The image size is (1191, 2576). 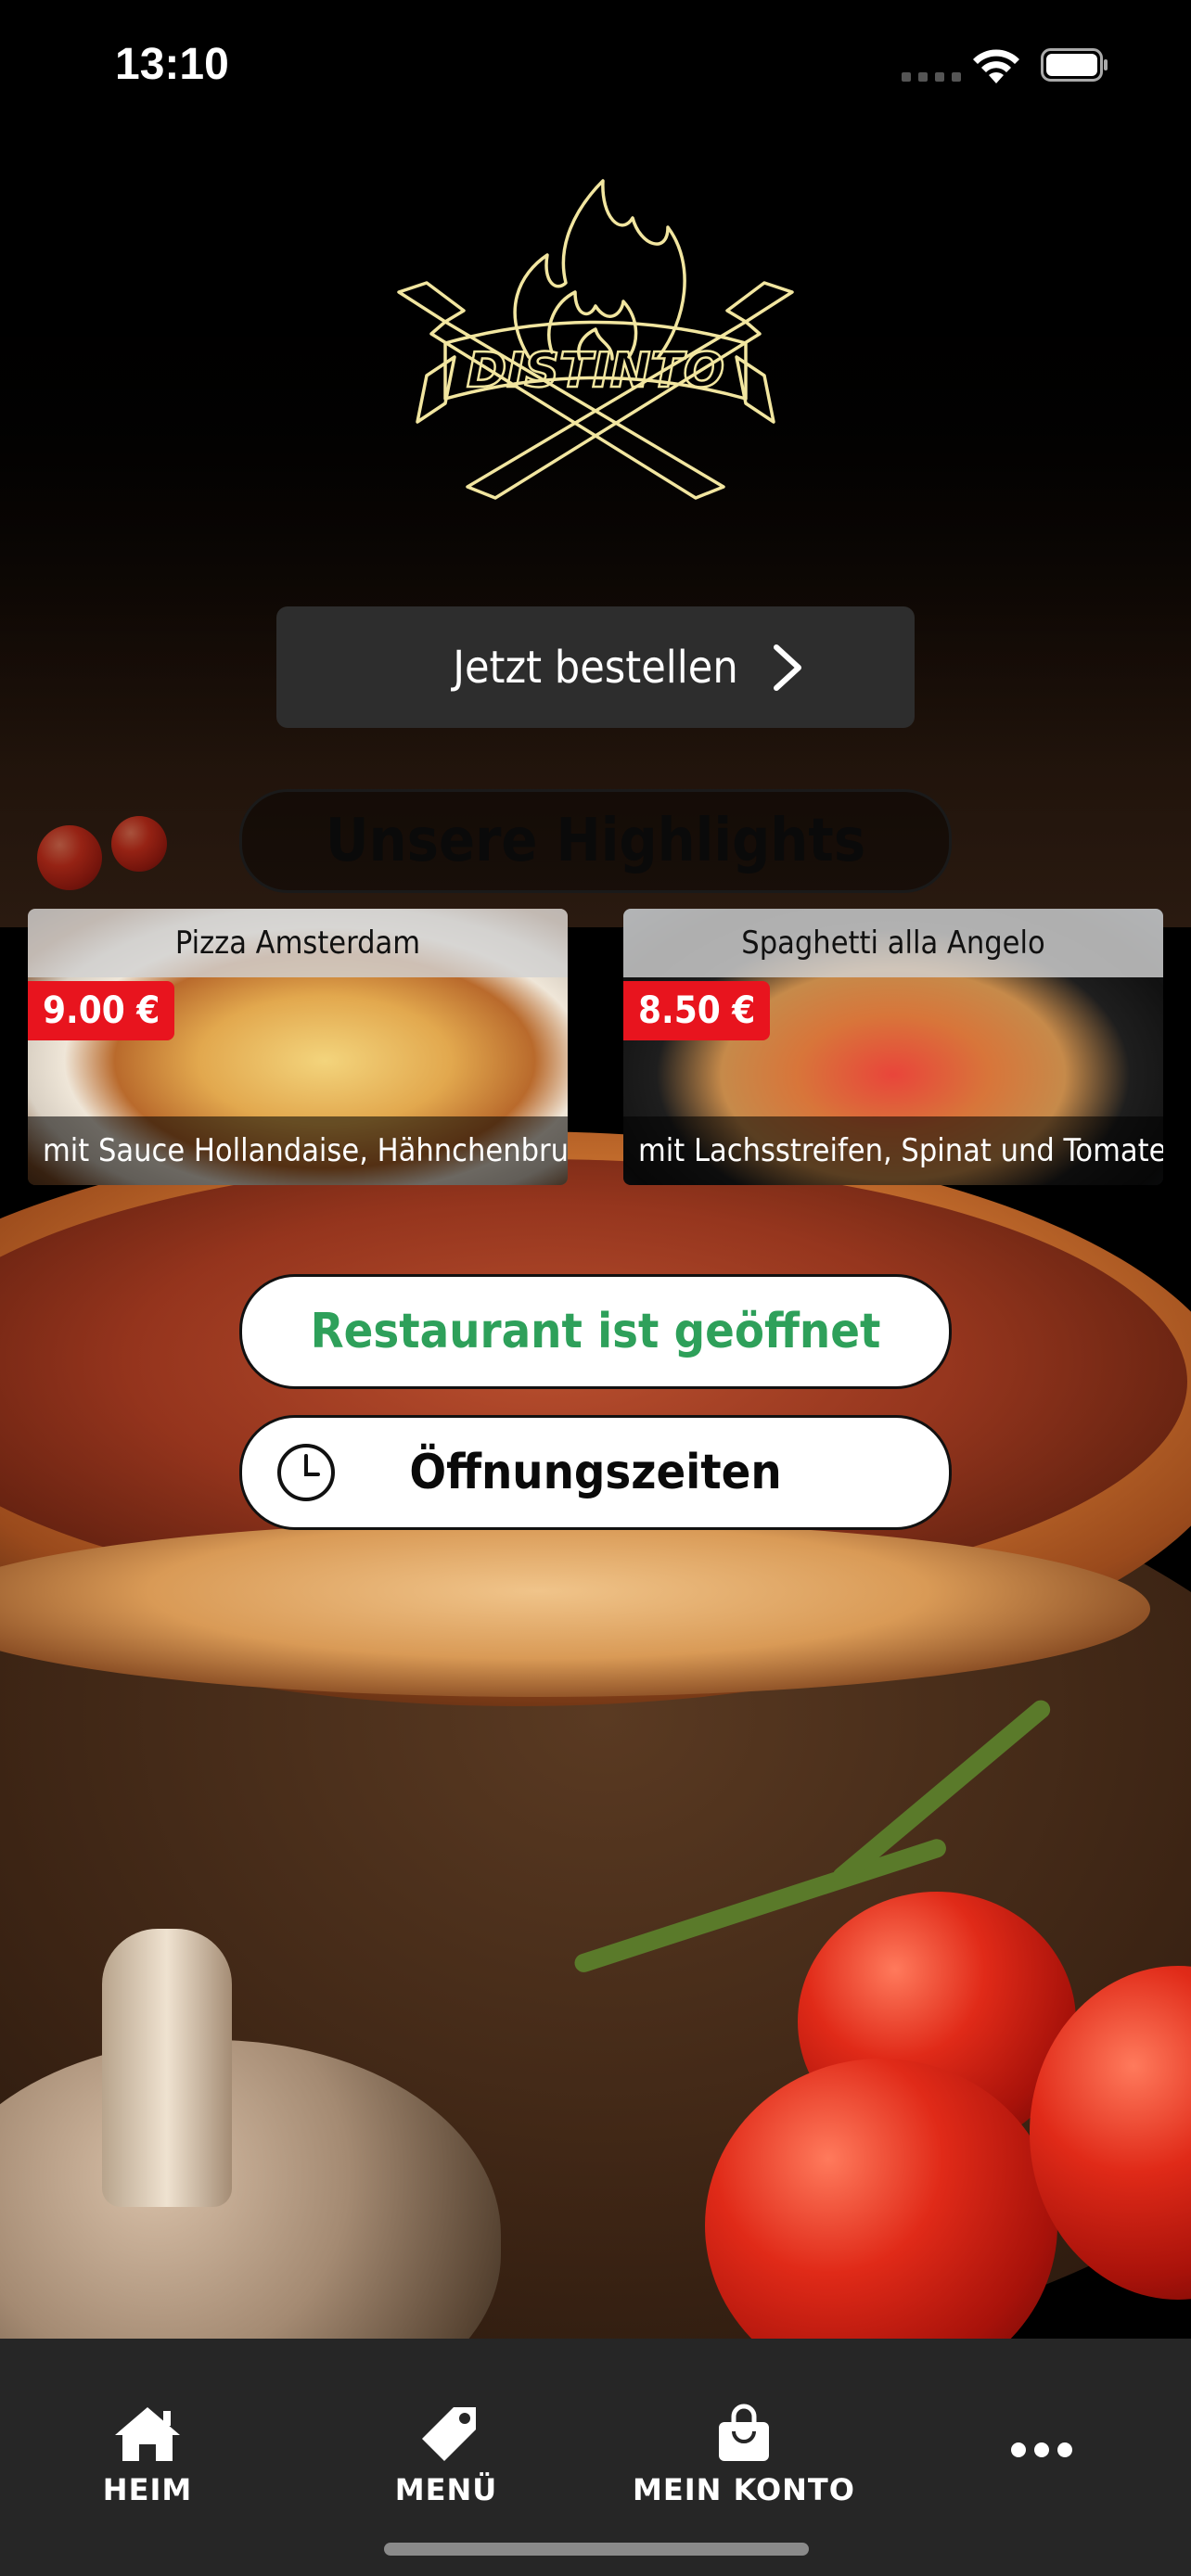 I want to click on tab-account: MEIN KONTO, so click(x=743, y=2455).